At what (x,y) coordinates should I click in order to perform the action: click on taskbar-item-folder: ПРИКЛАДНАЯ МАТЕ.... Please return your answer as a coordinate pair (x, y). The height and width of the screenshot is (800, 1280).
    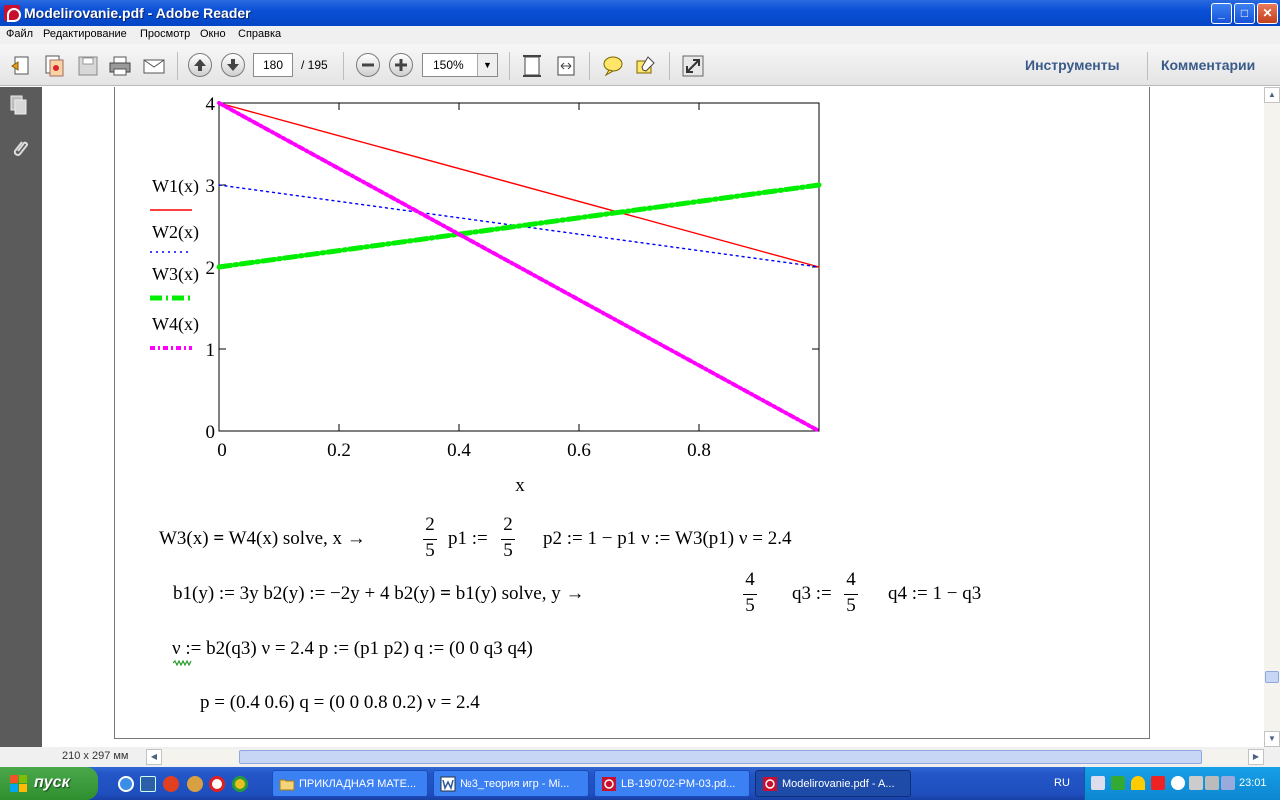
    Looking at the image, I should click on (350, 783).